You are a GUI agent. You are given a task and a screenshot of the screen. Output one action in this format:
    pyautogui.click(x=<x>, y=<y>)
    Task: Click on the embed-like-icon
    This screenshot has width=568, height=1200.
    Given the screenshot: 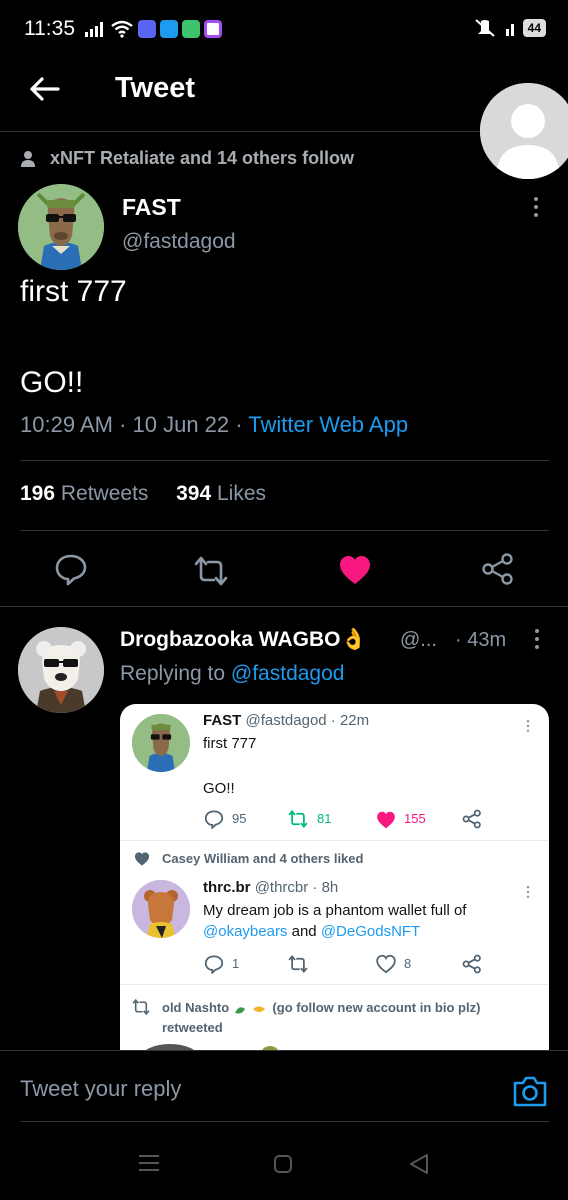 What is the action you would take?
    pyautogui.click(x=386, y=820)
    